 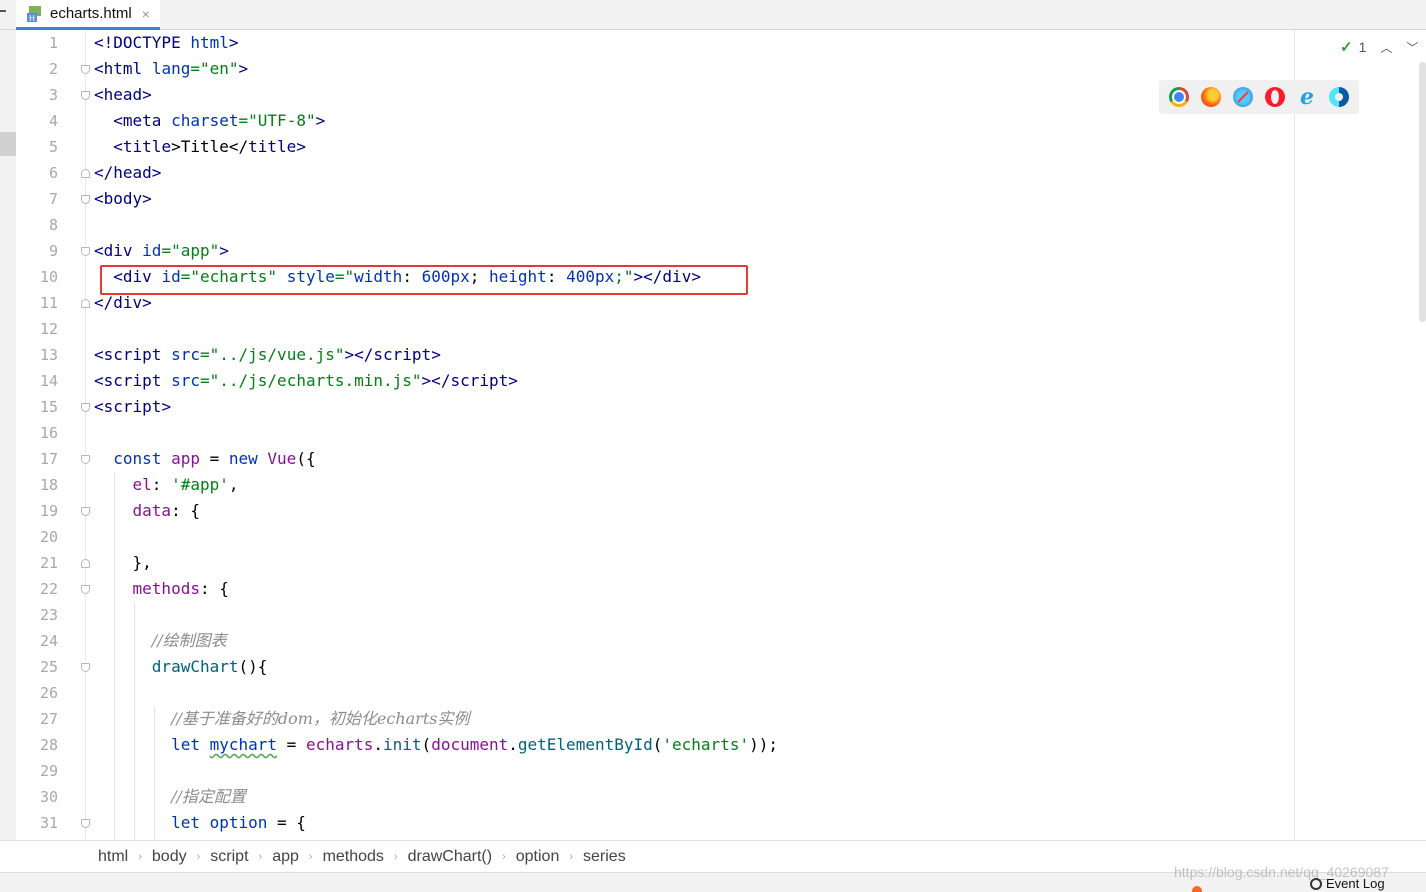 I want to click on breadcrumb-option: option, so click(x=538, y=857).